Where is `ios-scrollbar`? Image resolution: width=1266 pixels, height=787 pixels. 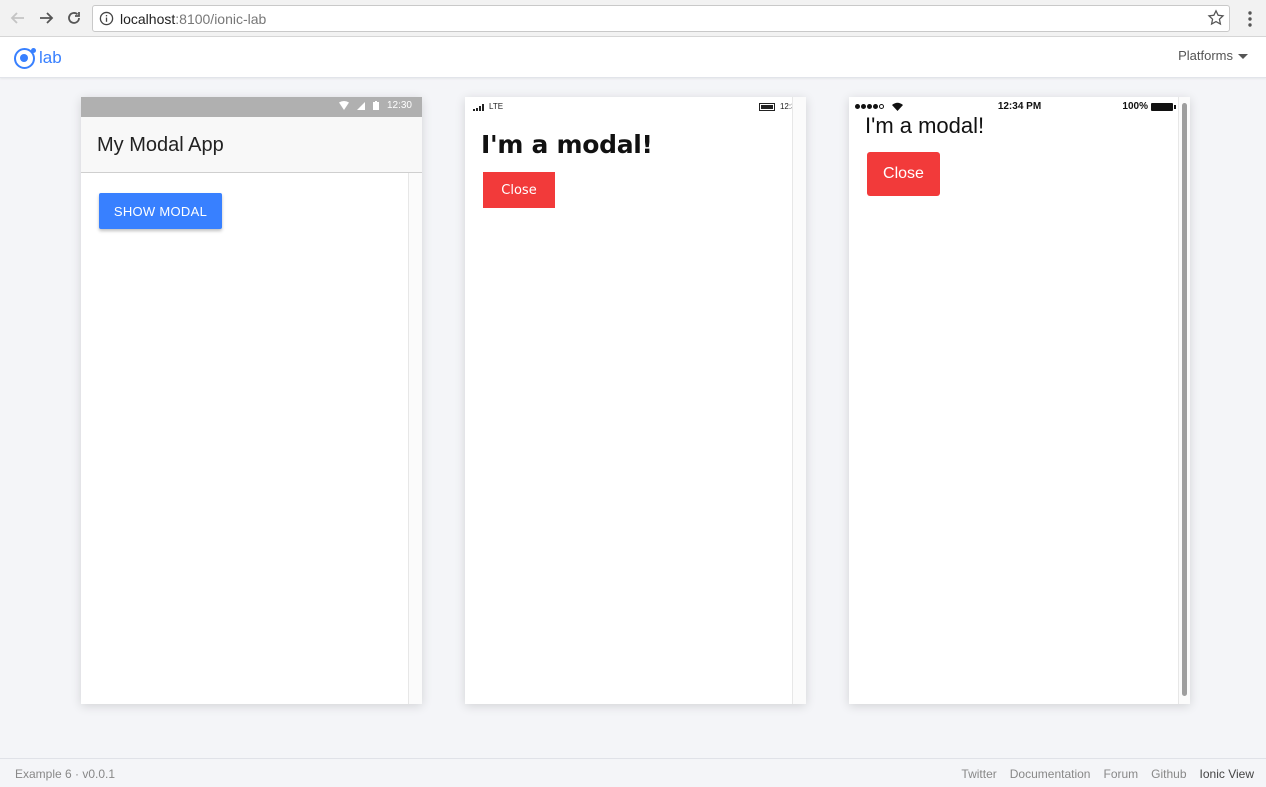
ios-scrollbar is located at coordinates (1184, 400).